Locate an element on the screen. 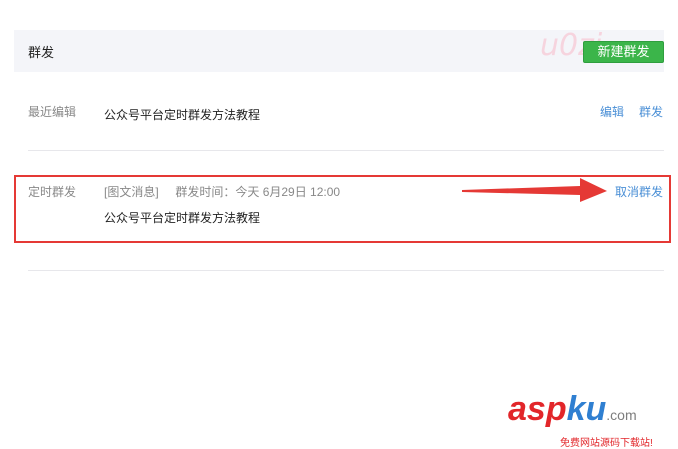  site-logo: aspku.com 免费网站源码下载站! is located at coordinates (580, 419).